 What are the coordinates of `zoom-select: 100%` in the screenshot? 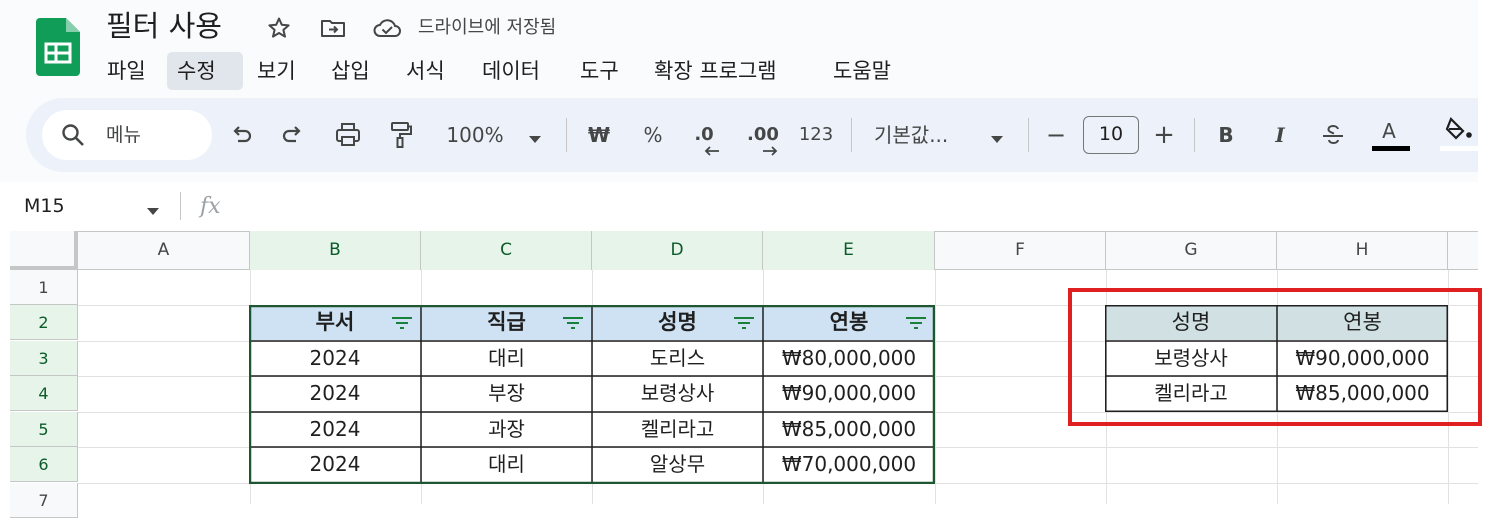 It's located at (475, 135).